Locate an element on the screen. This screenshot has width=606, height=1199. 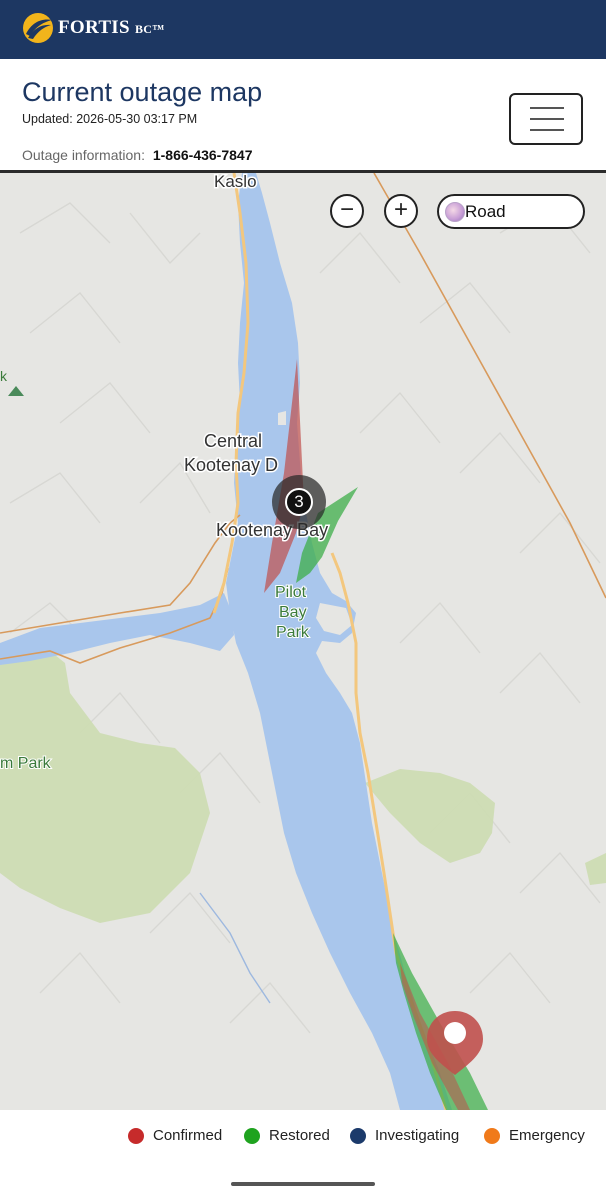
label-m-park: m Park is located at coordinates (26, 763).